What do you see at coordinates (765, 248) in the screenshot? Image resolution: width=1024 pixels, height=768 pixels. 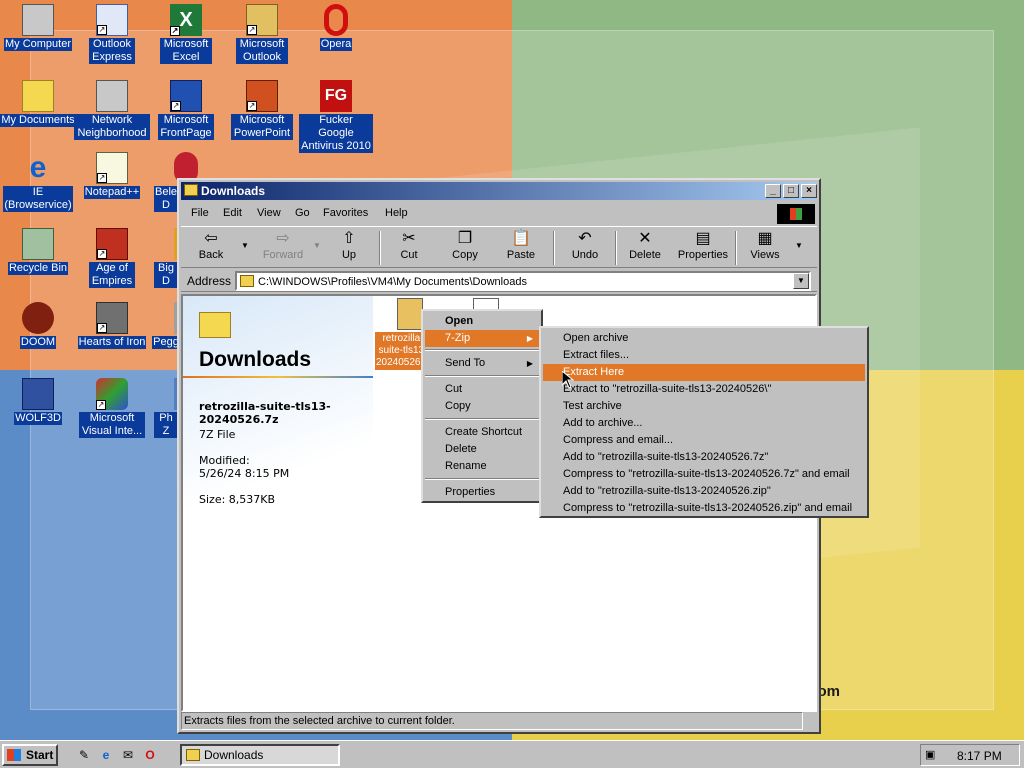 I see `views-button: ▦ Views` at bounding box center [765, 248].